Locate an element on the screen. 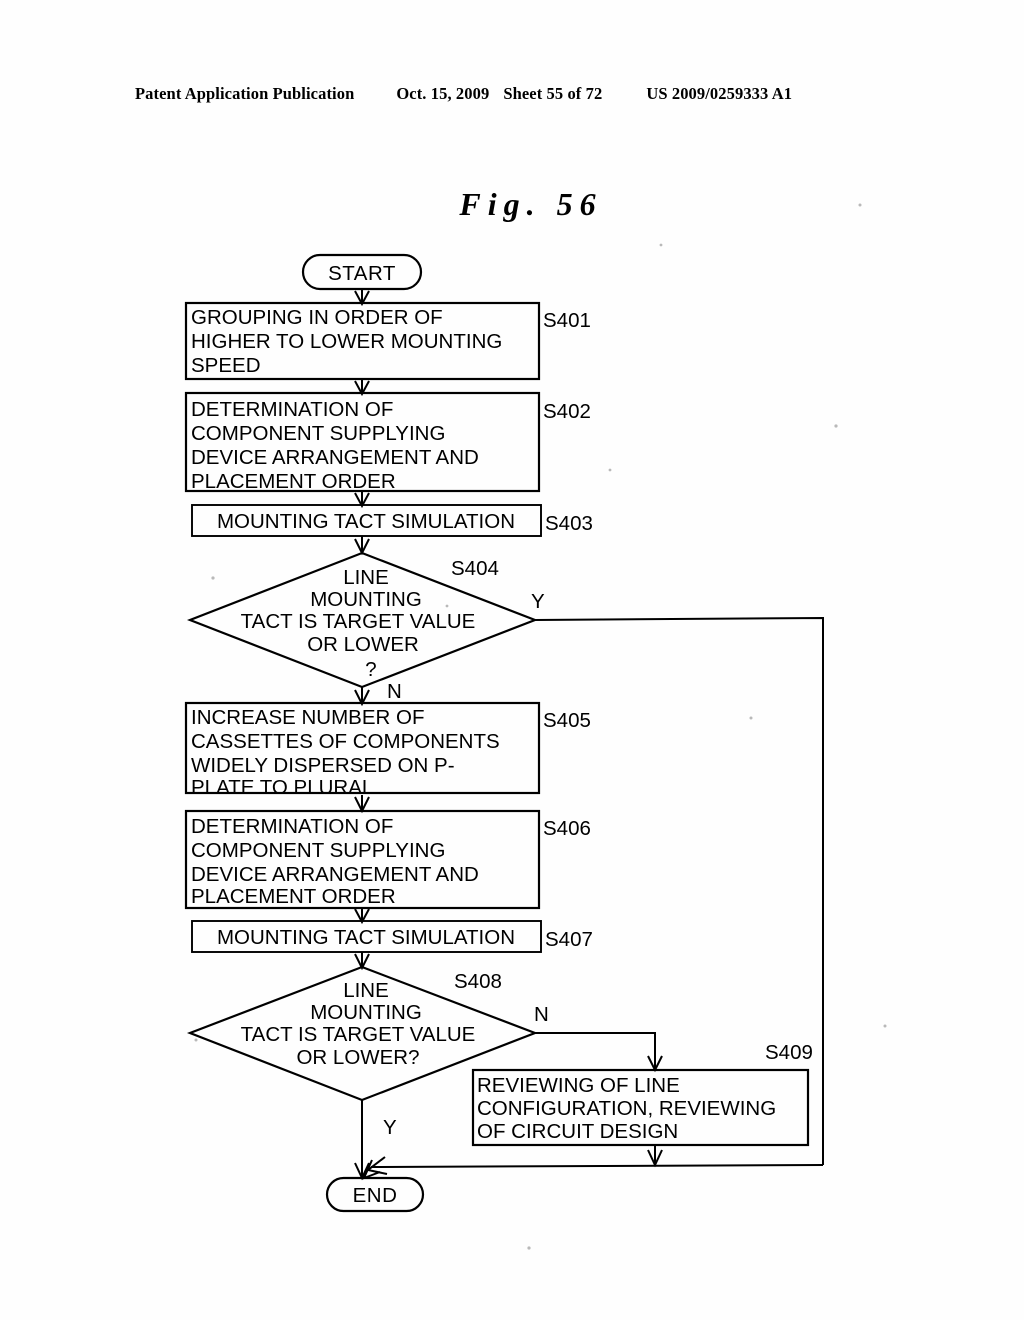 The image size is (1024, 1320). s409-step-label: S409 is located at coordinates (789, 1052).